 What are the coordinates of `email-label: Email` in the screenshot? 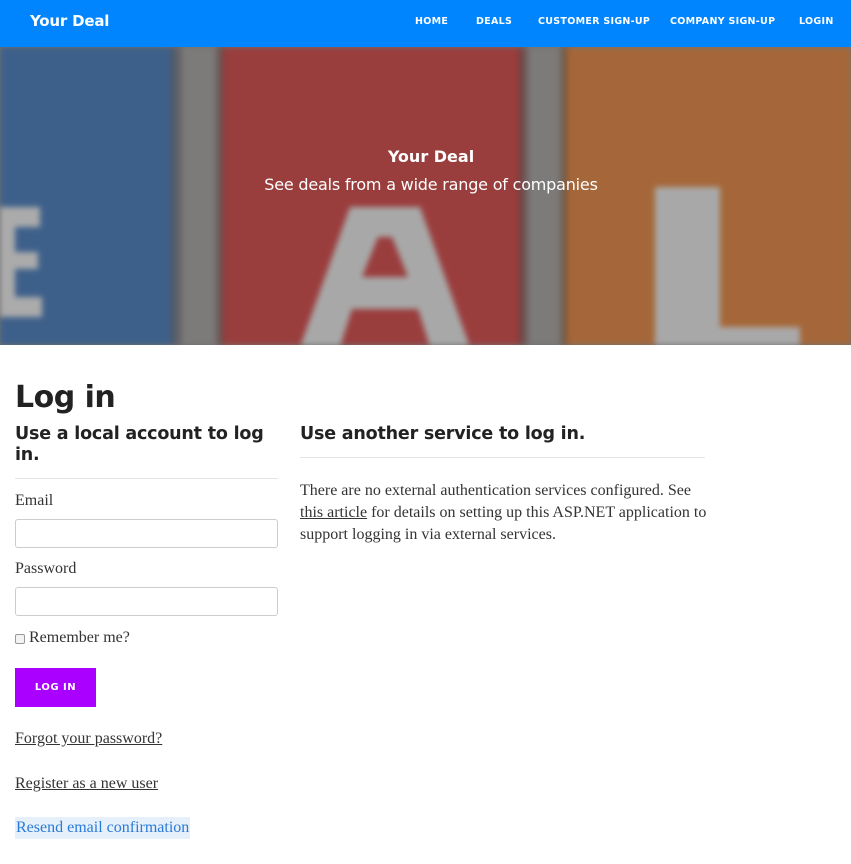 It's located at (34, 500).